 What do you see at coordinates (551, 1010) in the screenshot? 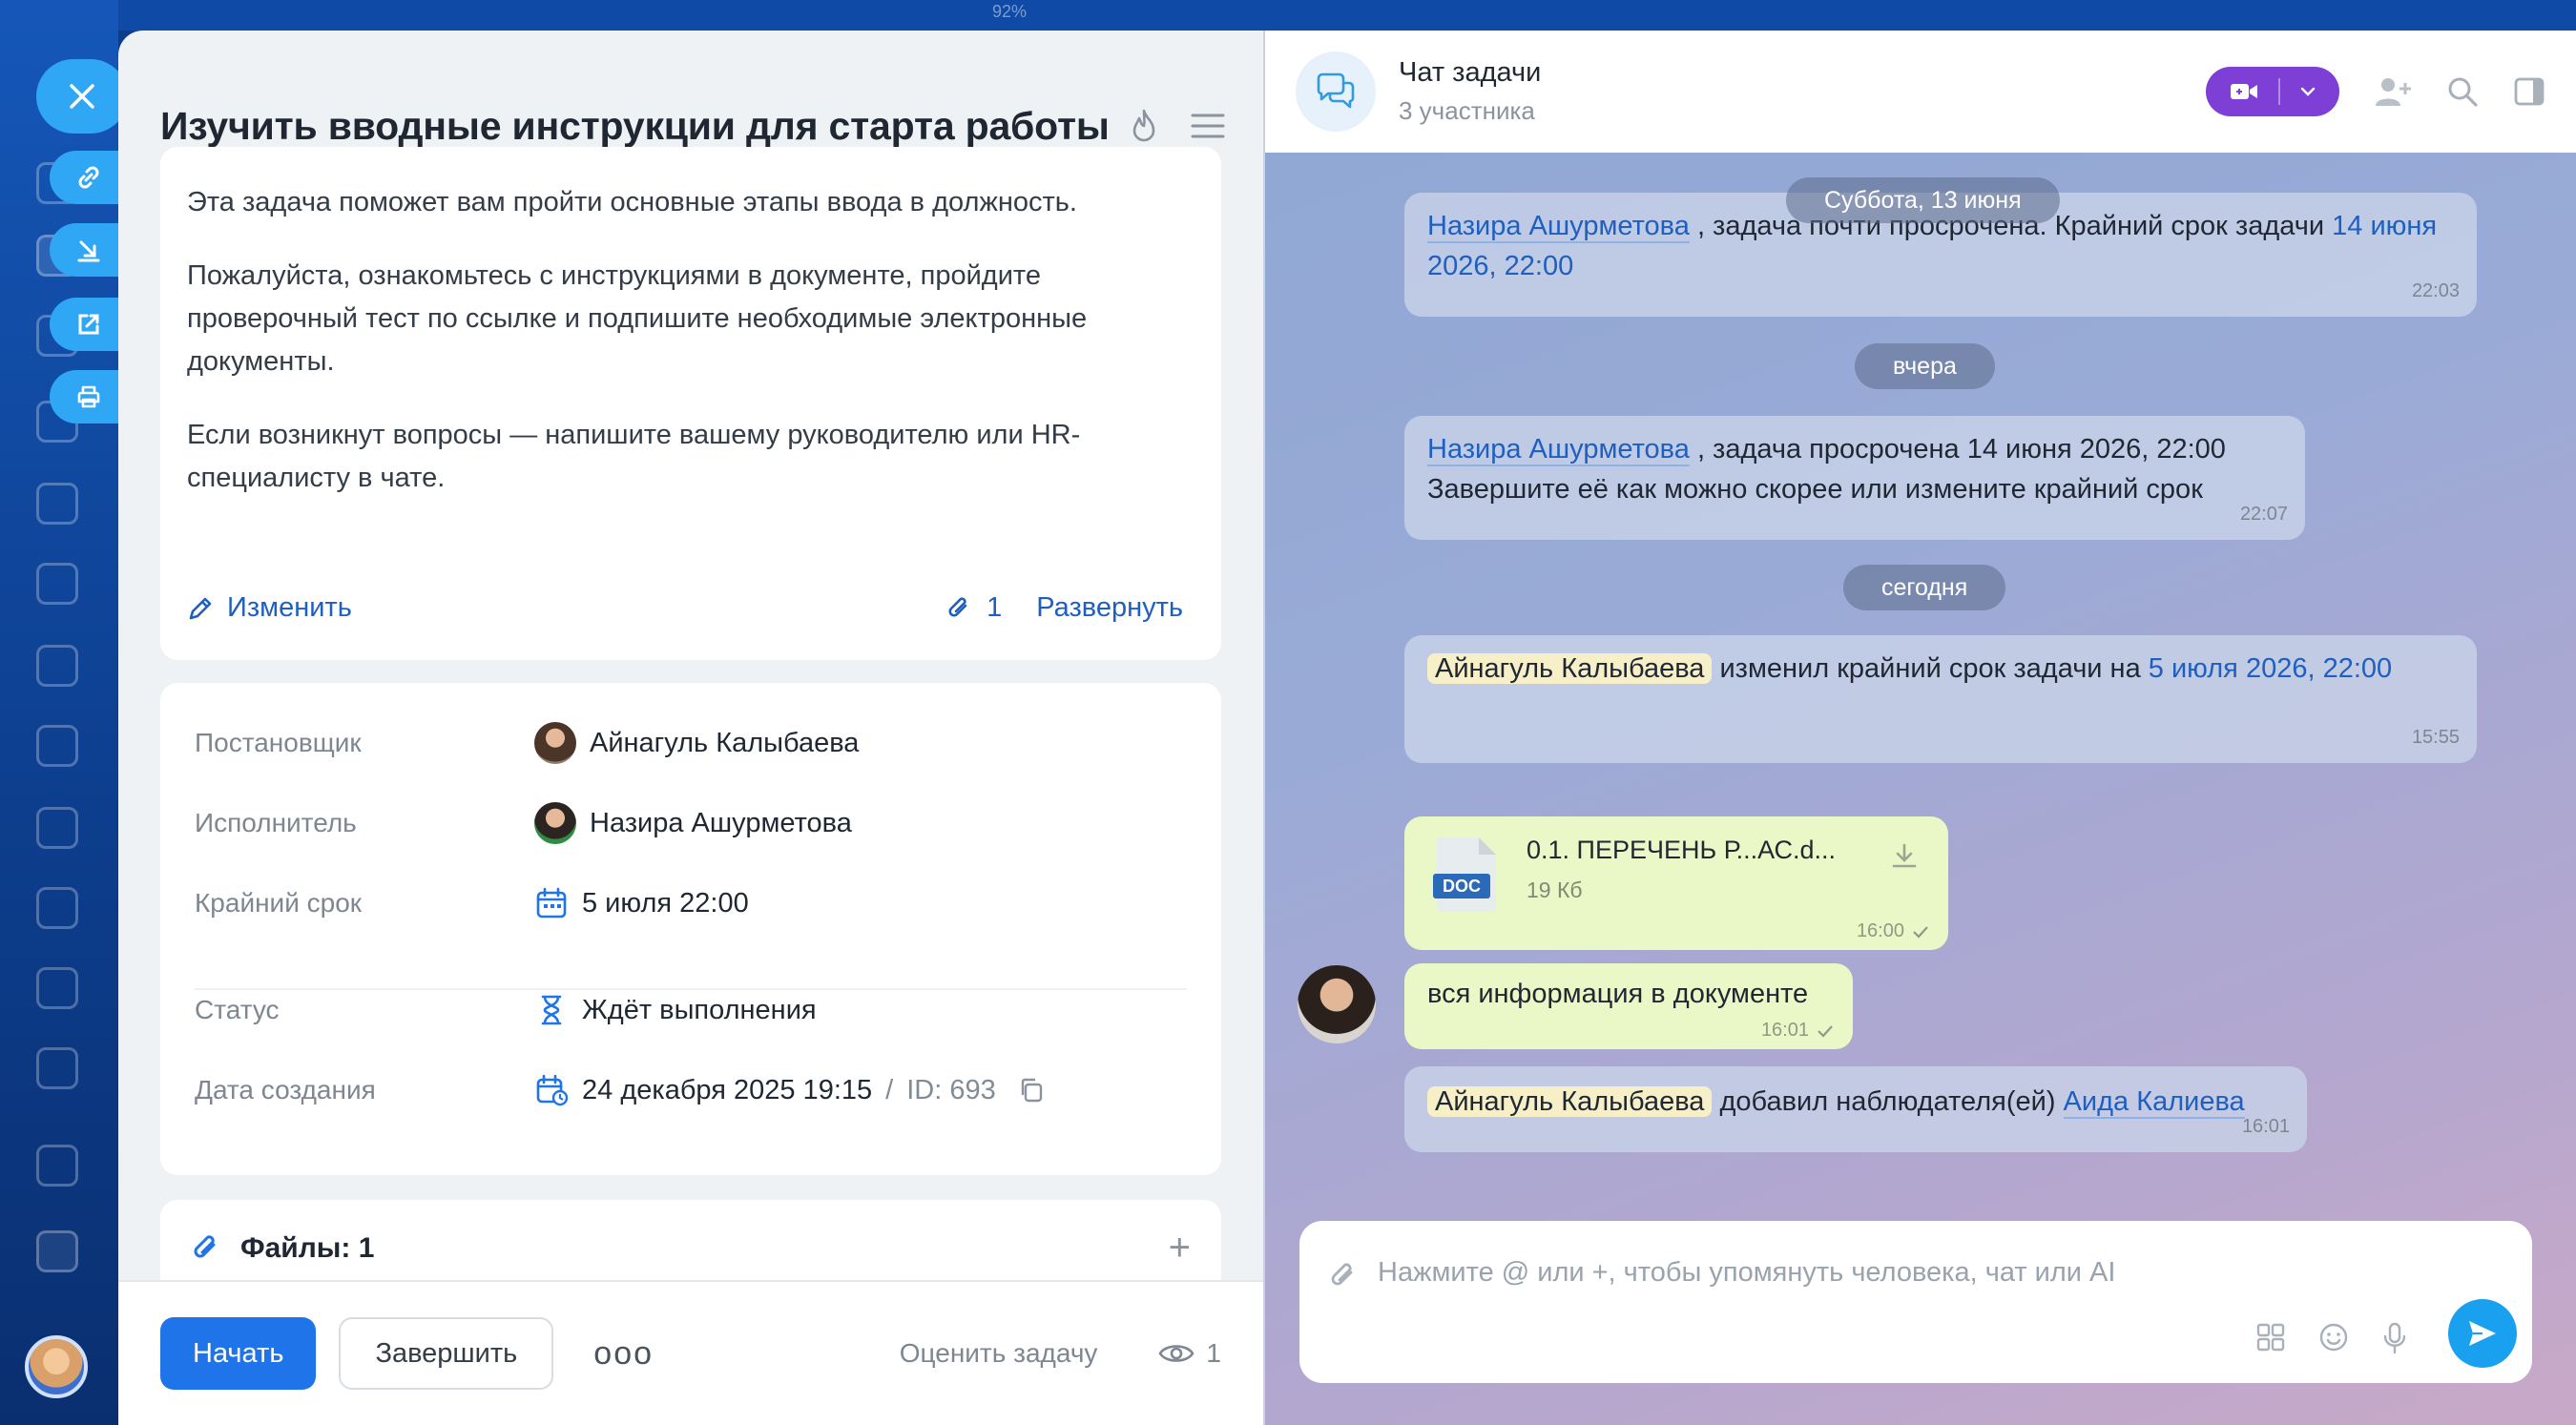
I see `hourglass-icon` at bounding box center [551, 1010].